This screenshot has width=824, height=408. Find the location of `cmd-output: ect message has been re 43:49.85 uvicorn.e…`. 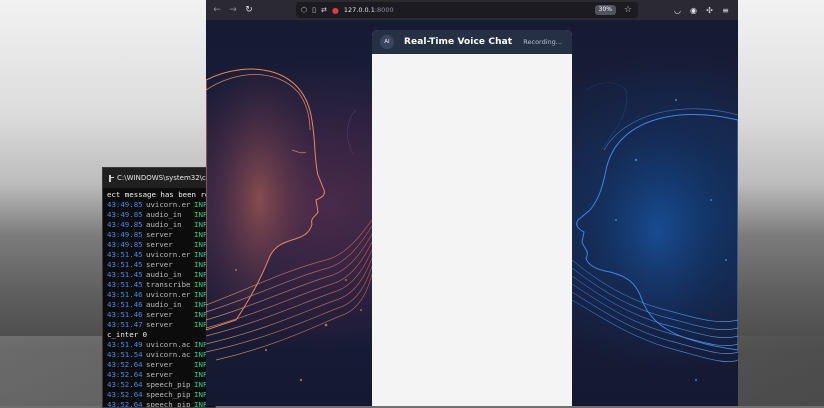

cmd-output: ect message has been re 43:49.85 uvicorn.e… is located at coordinates (159, 298).